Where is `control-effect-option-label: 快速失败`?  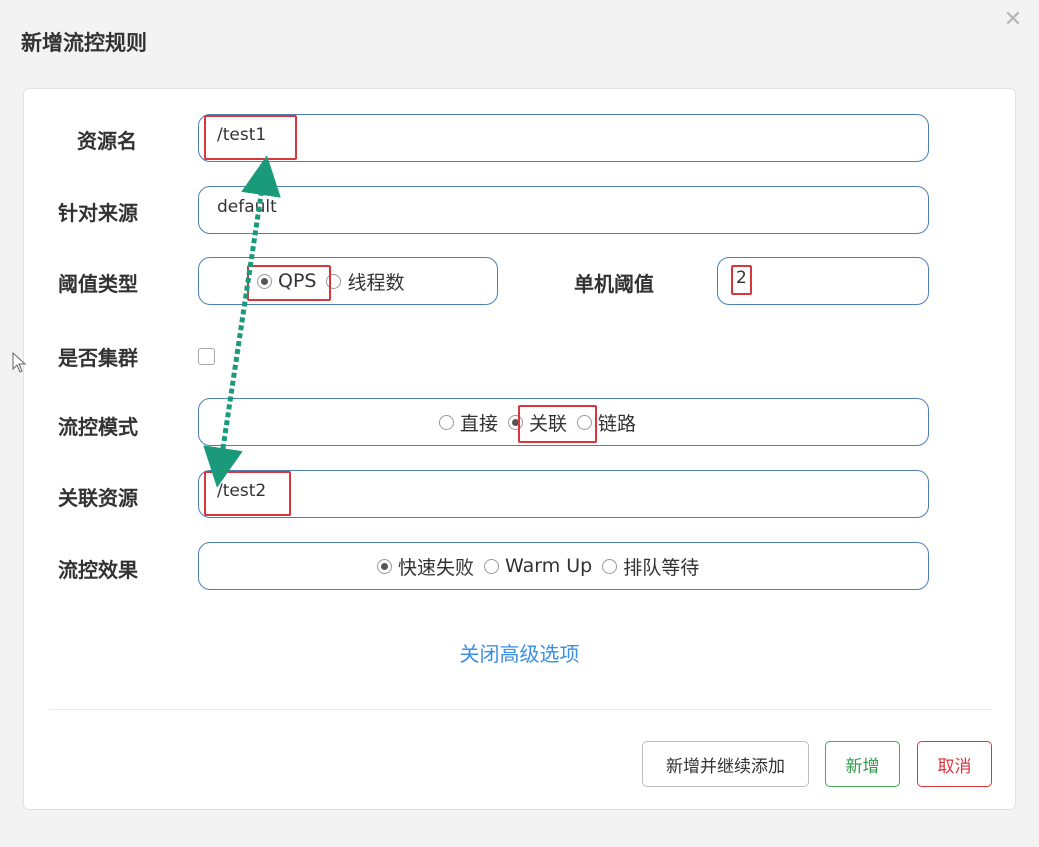 control-effect-option-label: 快速失败 is located at coordinates (436, 567).